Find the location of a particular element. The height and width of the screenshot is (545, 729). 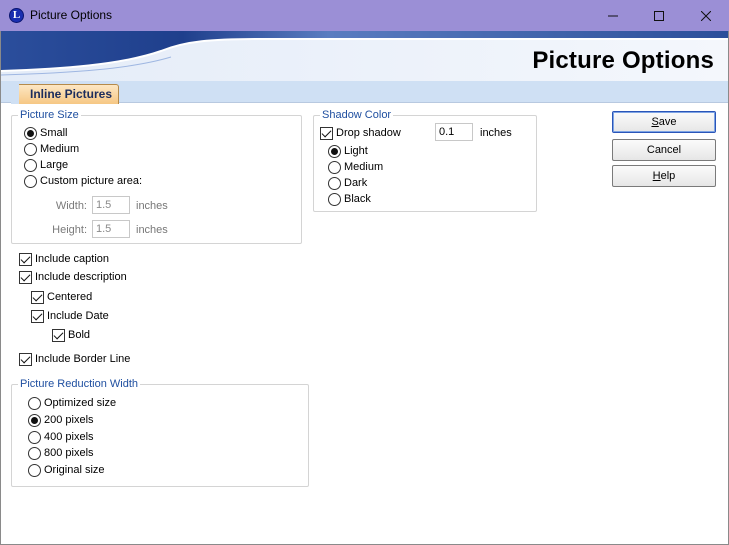

radio-label: 200 pixels is located at coordinates (69, 420).